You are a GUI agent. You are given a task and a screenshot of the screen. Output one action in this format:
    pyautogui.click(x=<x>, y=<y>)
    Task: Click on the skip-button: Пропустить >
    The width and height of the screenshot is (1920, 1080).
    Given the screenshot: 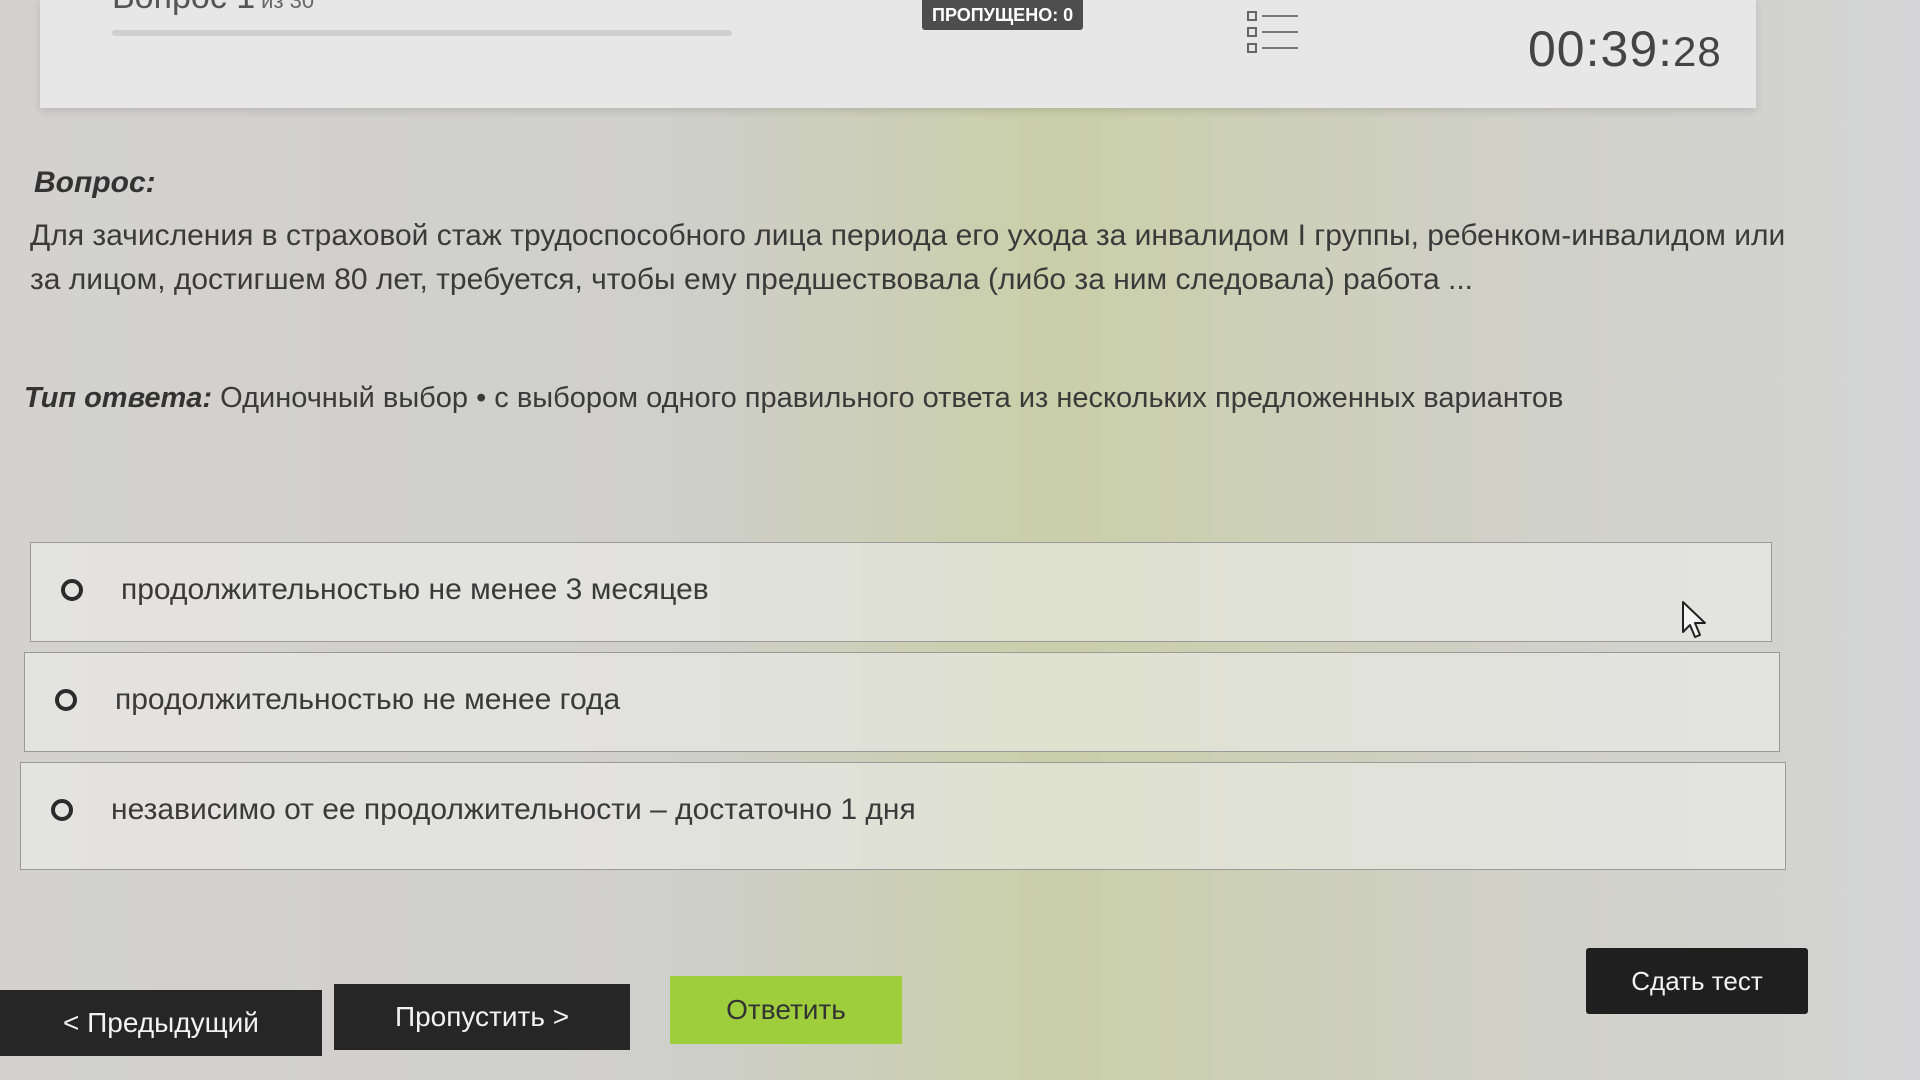 What is the action you would take?
    pyautogui.click(x=482, y=1017)
    